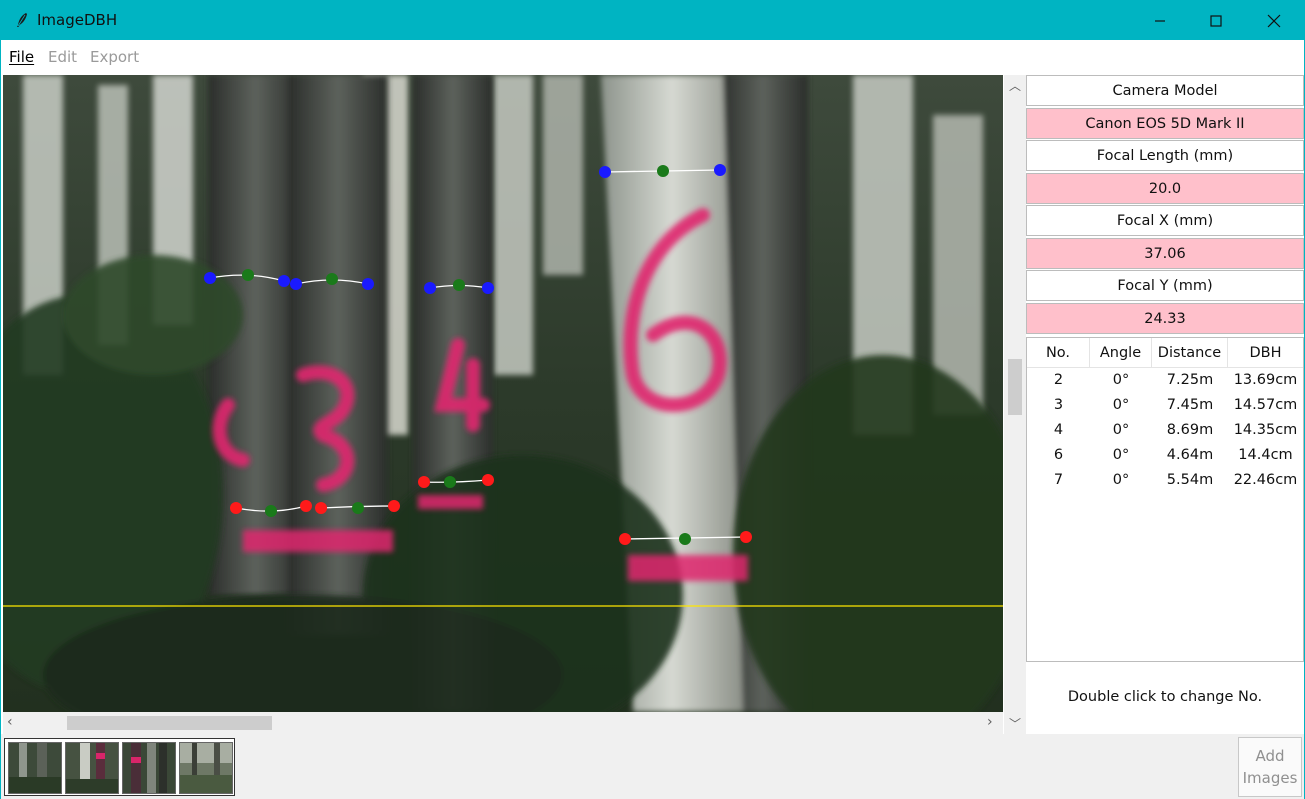 This screenshot has width=1305, height=799. I want to click on column-header-distance: Distance, so click(1190, 353).